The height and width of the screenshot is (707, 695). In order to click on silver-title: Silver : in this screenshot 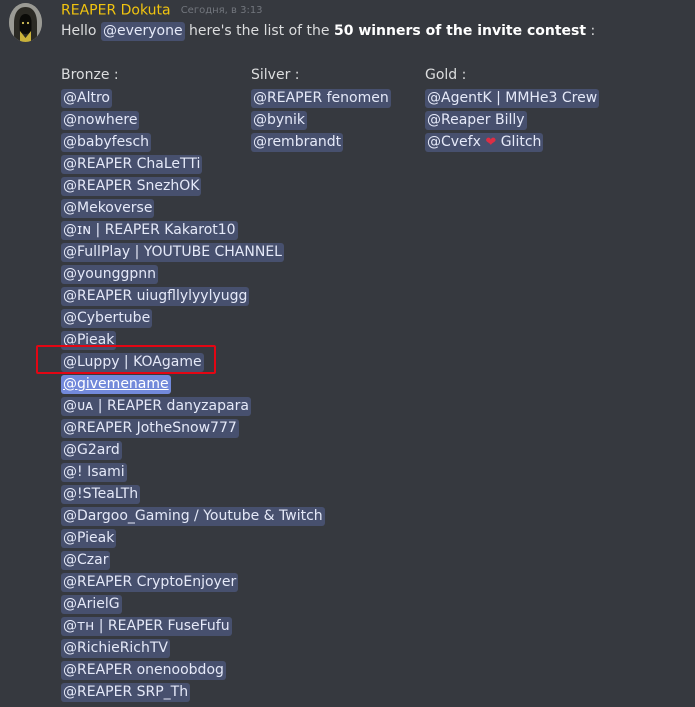, I will do `click(275, 75)`.